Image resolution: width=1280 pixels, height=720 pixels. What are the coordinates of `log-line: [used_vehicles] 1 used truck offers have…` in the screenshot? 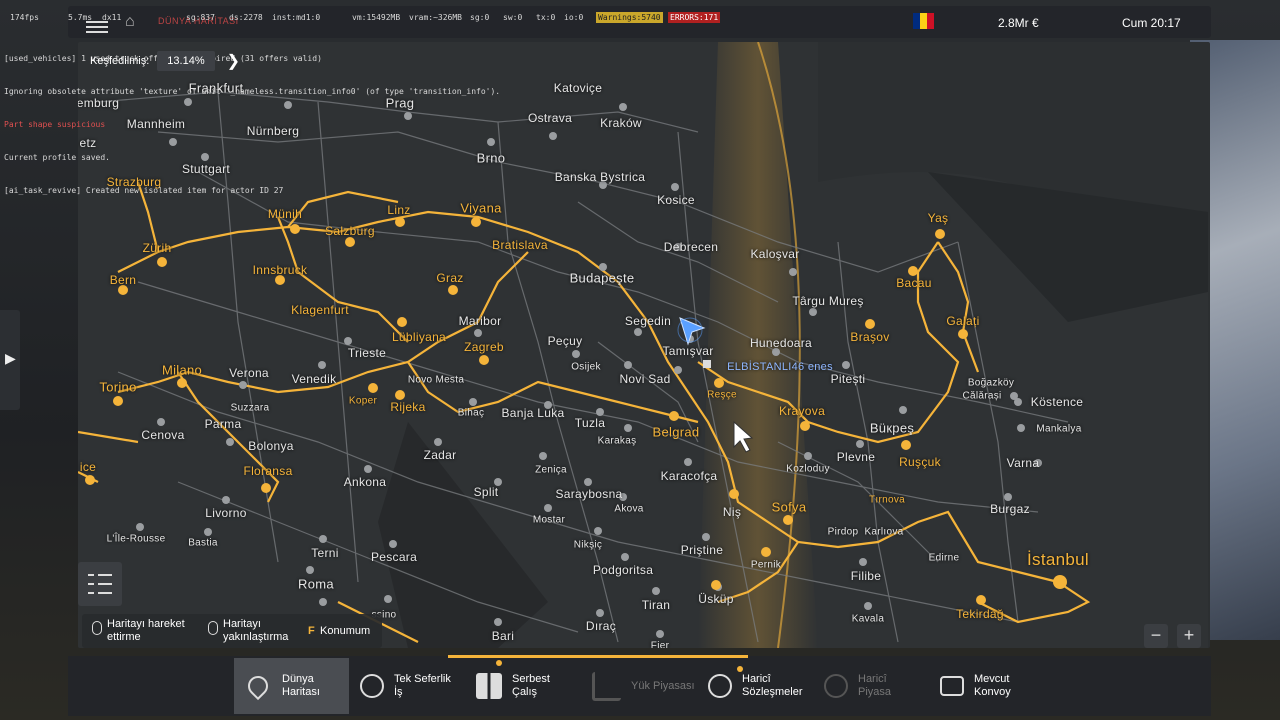 It's located at (163, 58).